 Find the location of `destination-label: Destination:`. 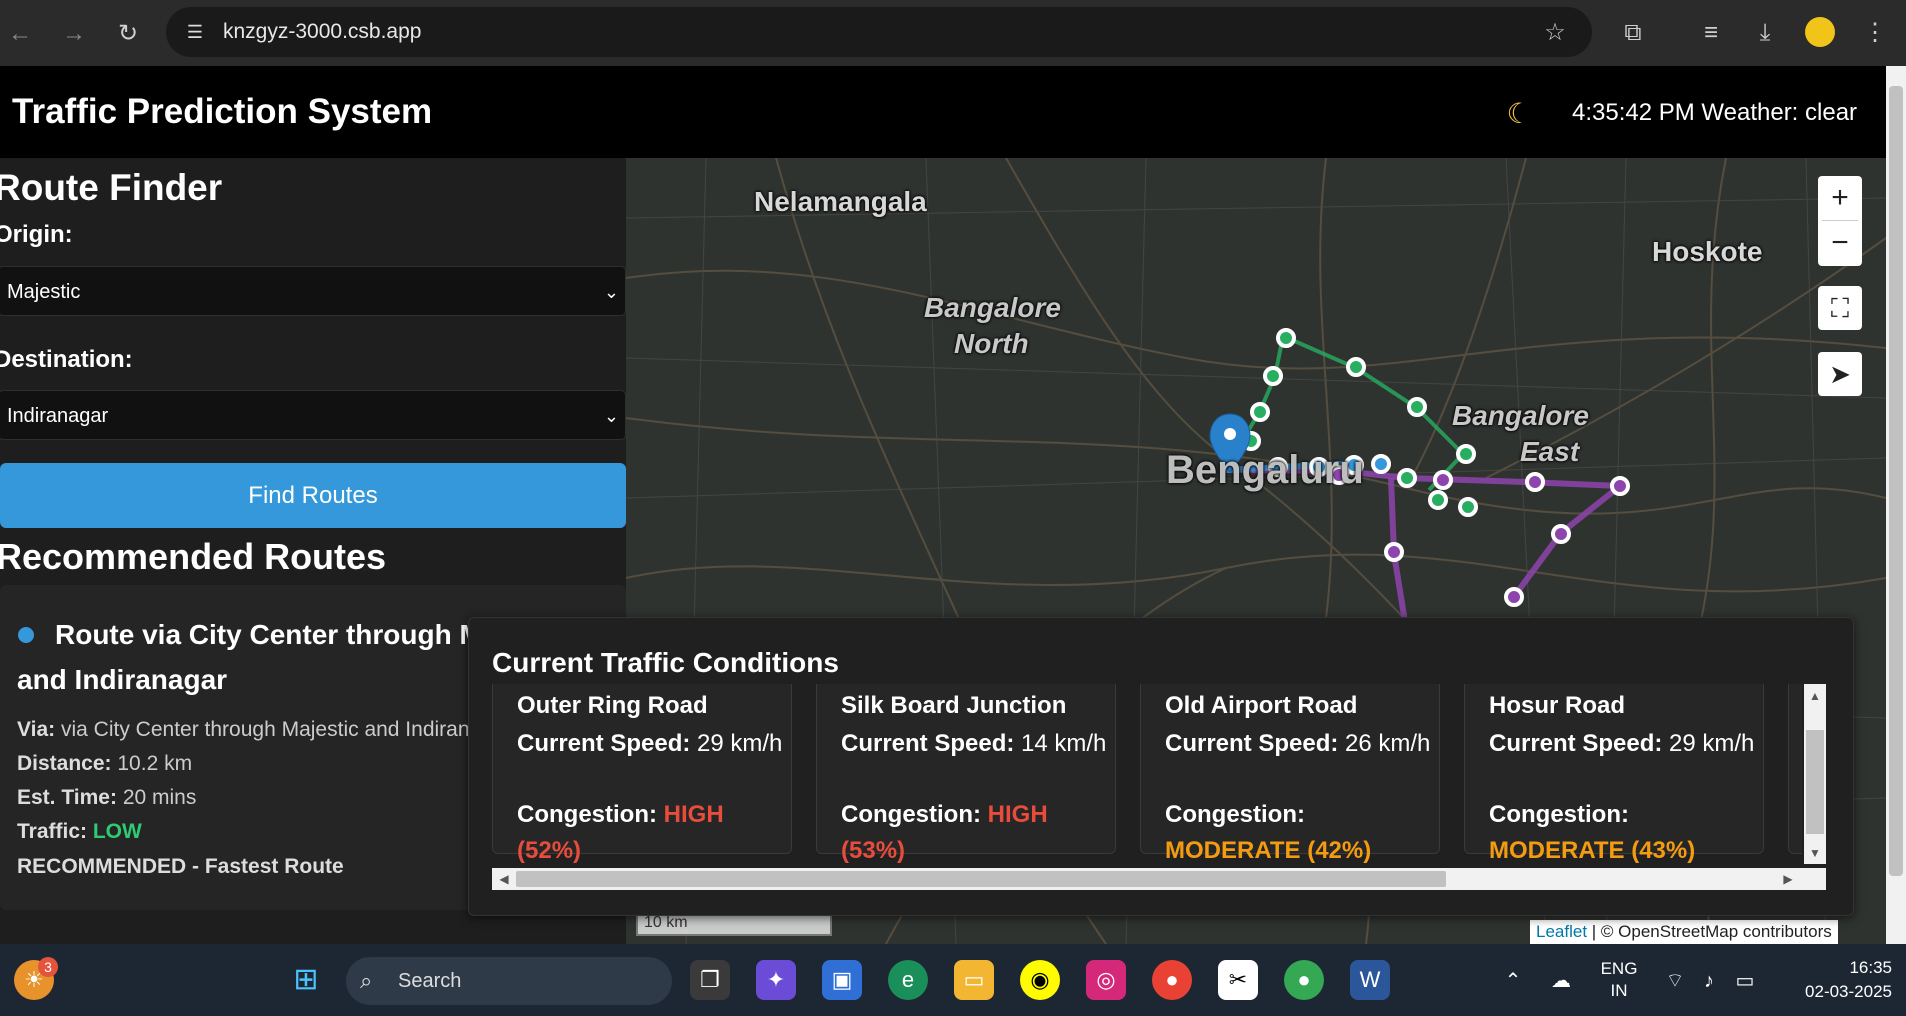

destination-label: Destination: is located at coordinates (66, 359).